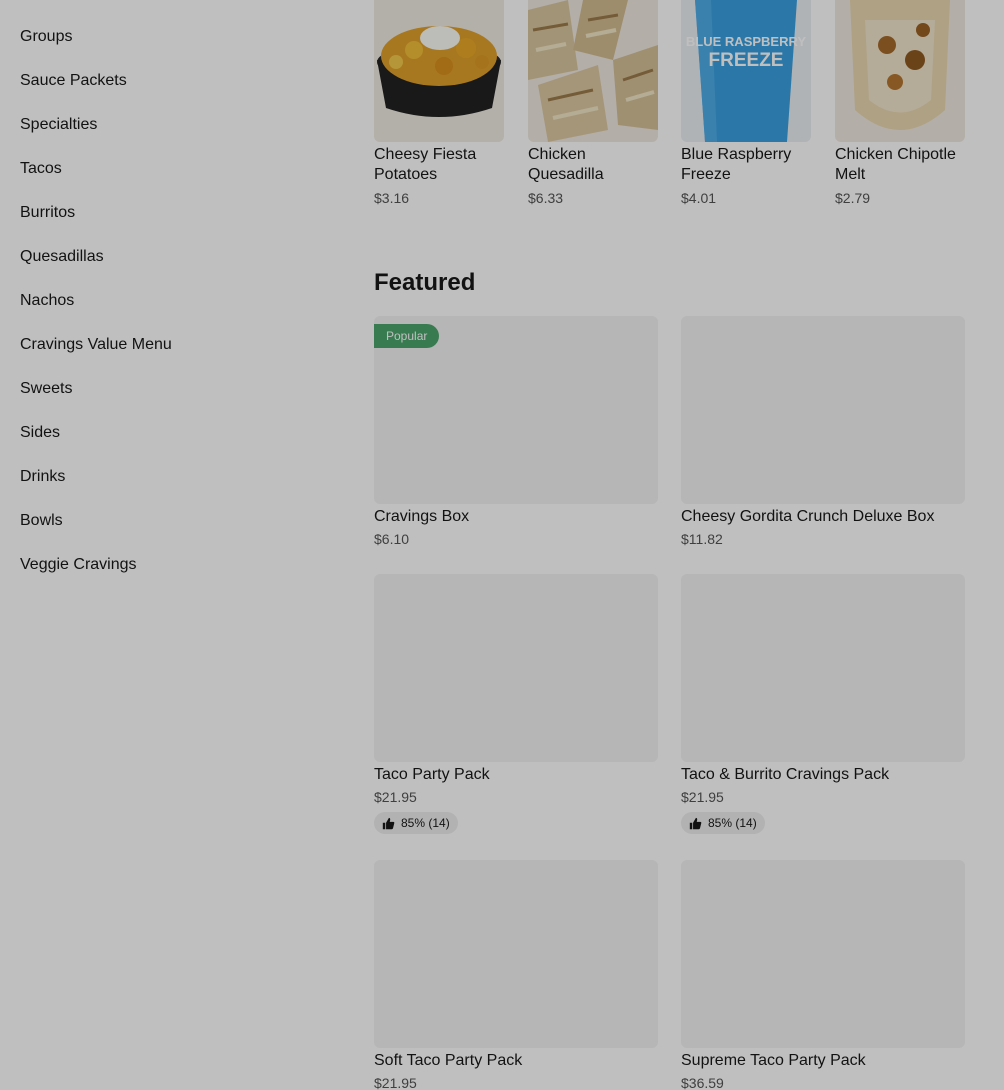 The height and width of the screenshot is (1090, 1004). I want to click on sidebar-item-drinks: Drinks, so click(42, 477).